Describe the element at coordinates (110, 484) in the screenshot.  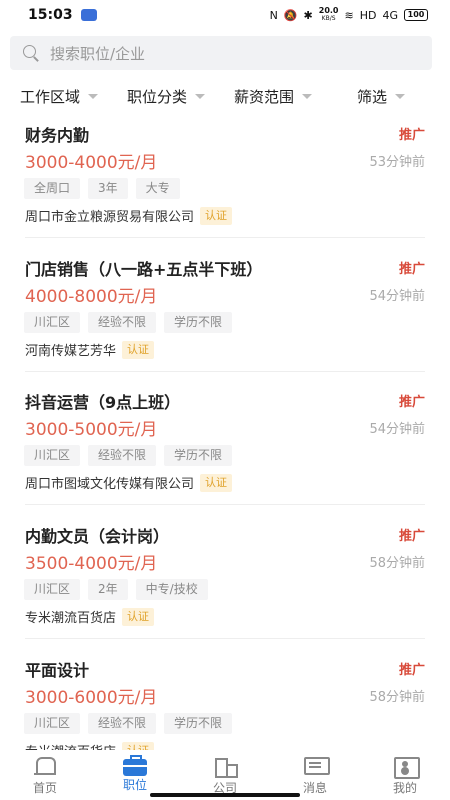
I see `company-name: 周口市图域文化传媒有限公司` at that location.